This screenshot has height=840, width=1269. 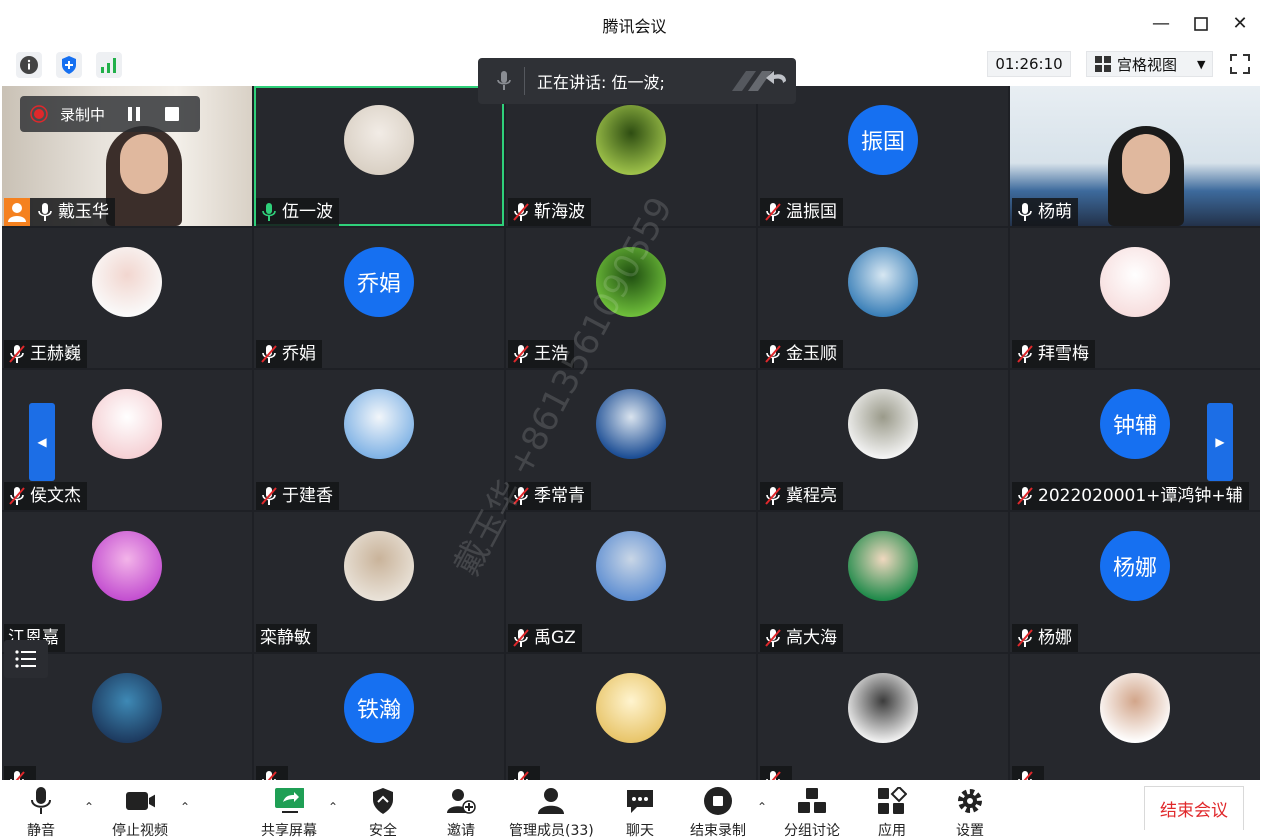 I want to click on participant-tile: 季常青, so click(x=631, y=440).